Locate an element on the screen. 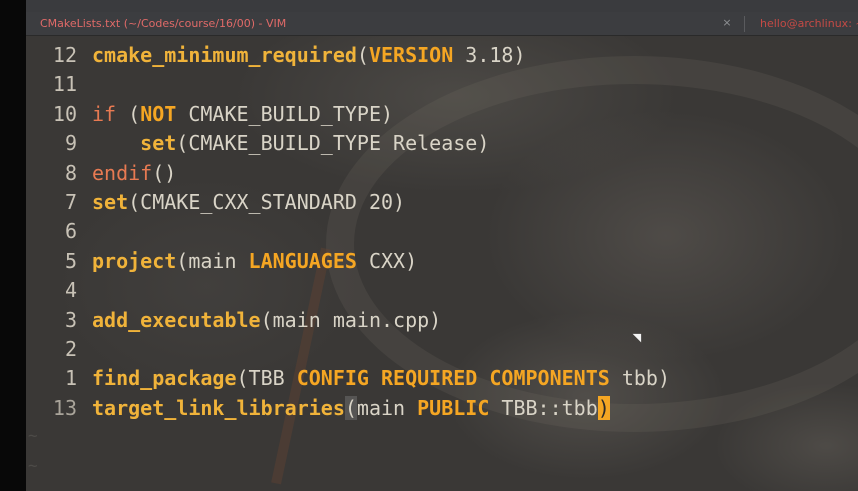  code-token: 3.18) is located at coordinates (489, 55).